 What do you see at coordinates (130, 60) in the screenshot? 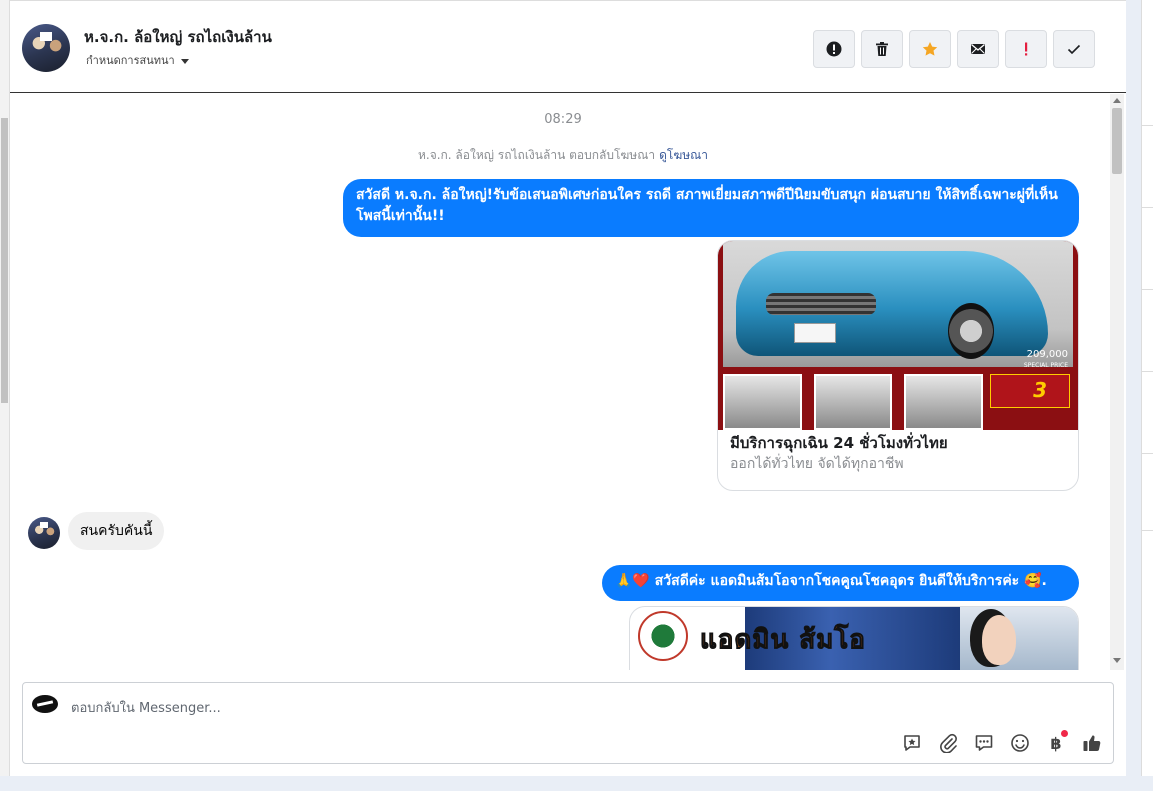
I see `assign-label: กำหนดการสนทนา` at bounding box center [130, 60].